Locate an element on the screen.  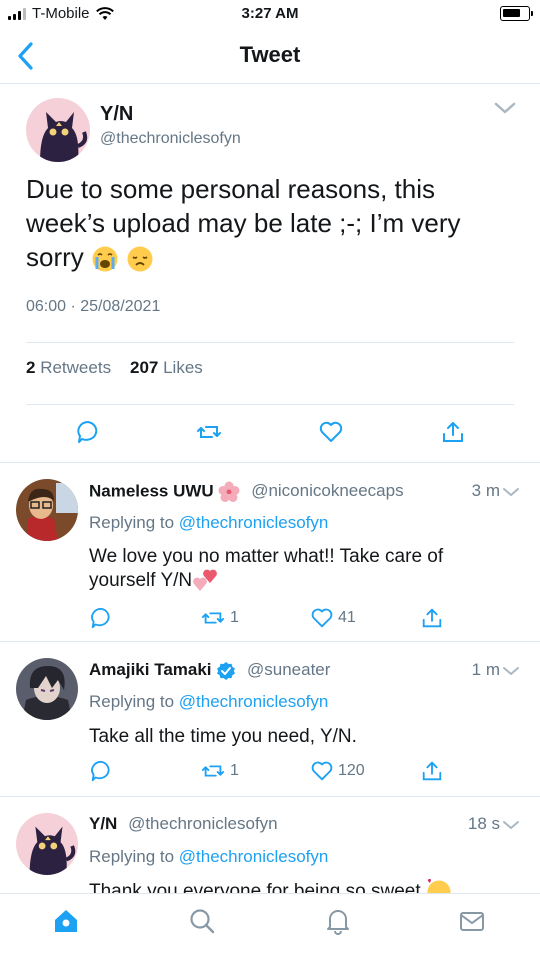
disappointed-face-emoji-icon is located at coordinates (140, 259).